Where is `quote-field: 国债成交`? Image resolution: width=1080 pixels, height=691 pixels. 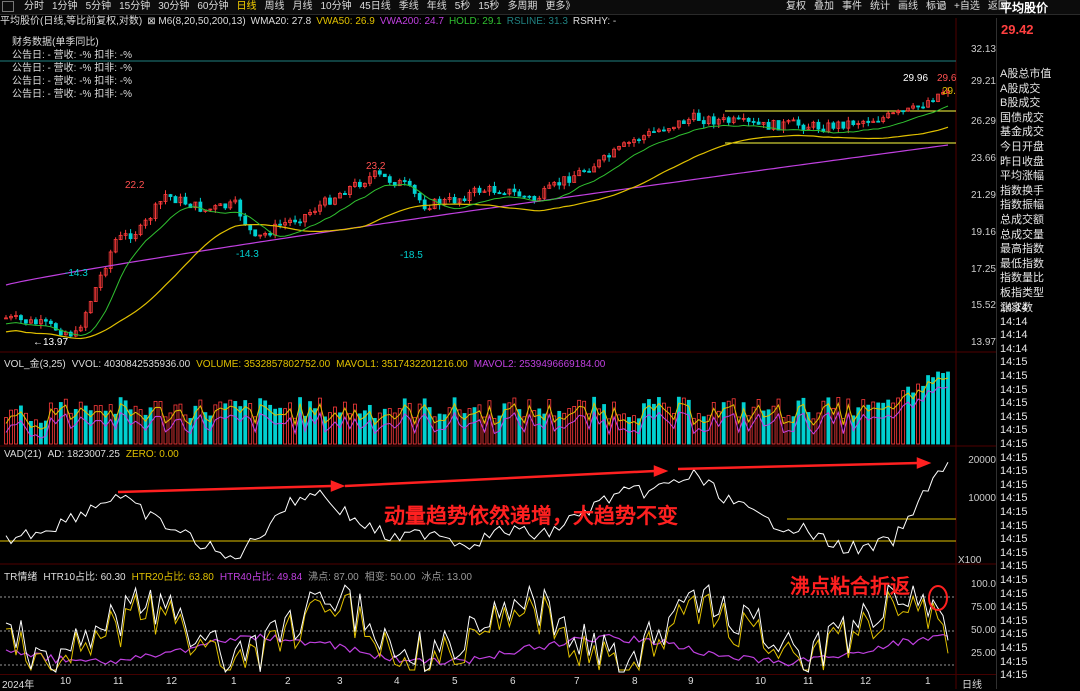
quote-field: 国债成交 is located at coordinates (1040, 117).